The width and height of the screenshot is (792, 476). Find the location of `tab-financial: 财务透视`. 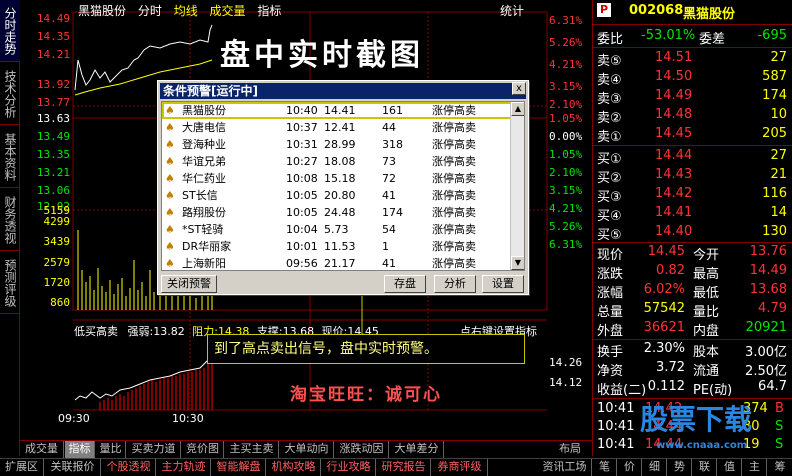

tab-financial: 财务透视 is located at coordinates (10, 220).